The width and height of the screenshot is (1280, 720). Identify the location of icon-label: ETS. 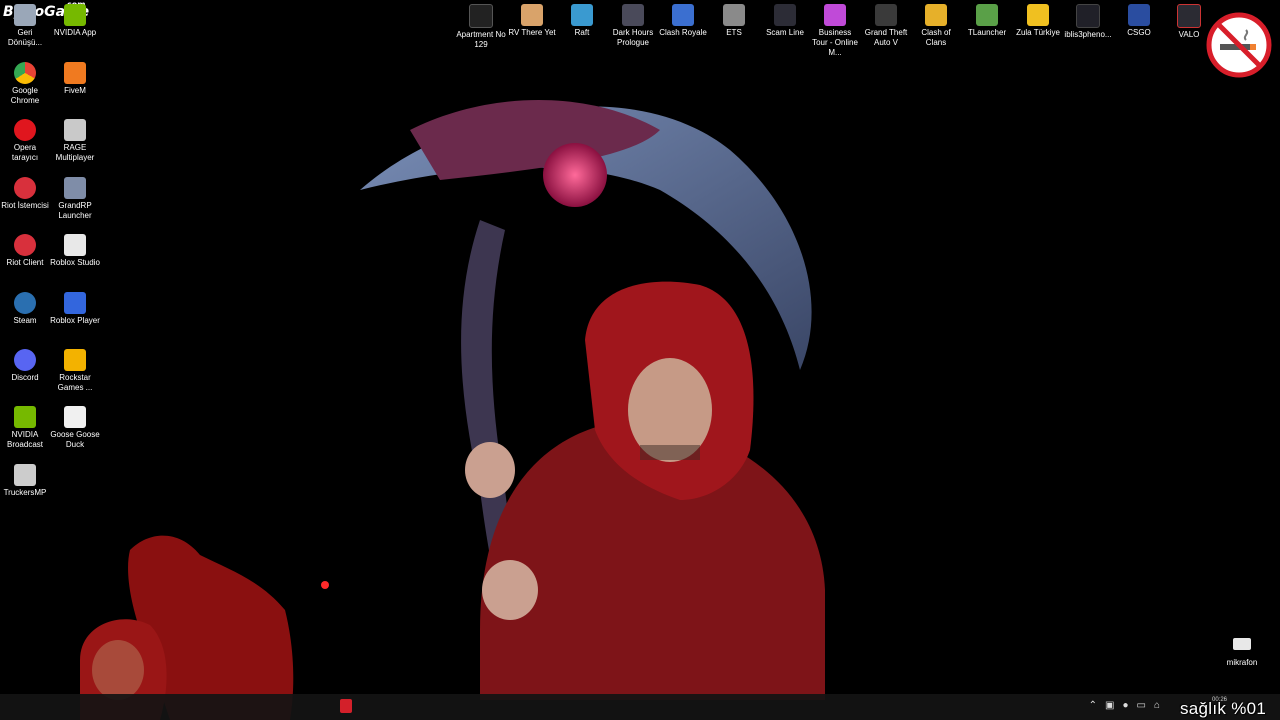
(734, 32).